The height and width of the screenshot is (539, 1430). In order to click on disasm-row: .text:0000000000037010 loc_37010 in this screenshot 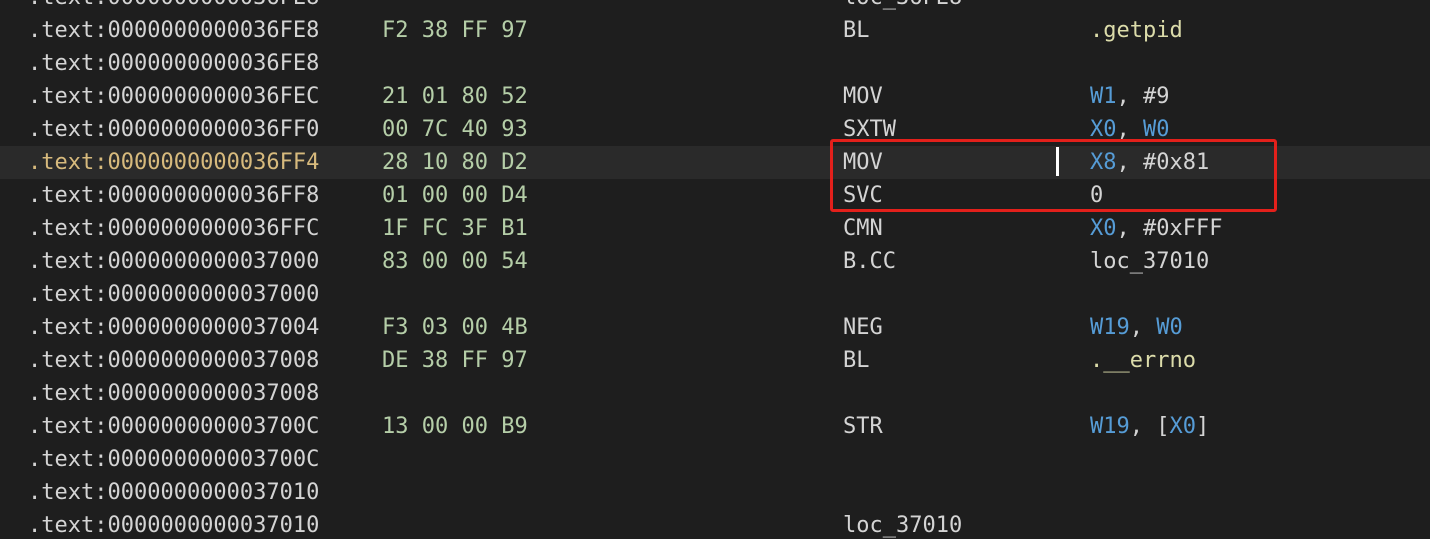, I will do `click(715, 524)`.